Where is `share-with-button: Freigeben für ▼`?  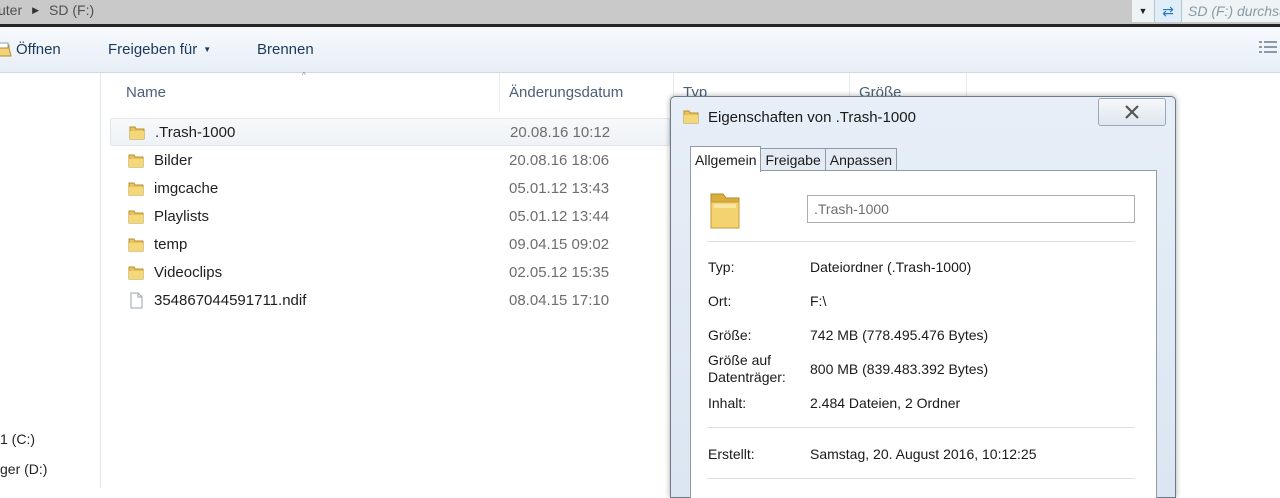 share-with-button: Freigeben für ▼ is located at coordinates (159, 49).